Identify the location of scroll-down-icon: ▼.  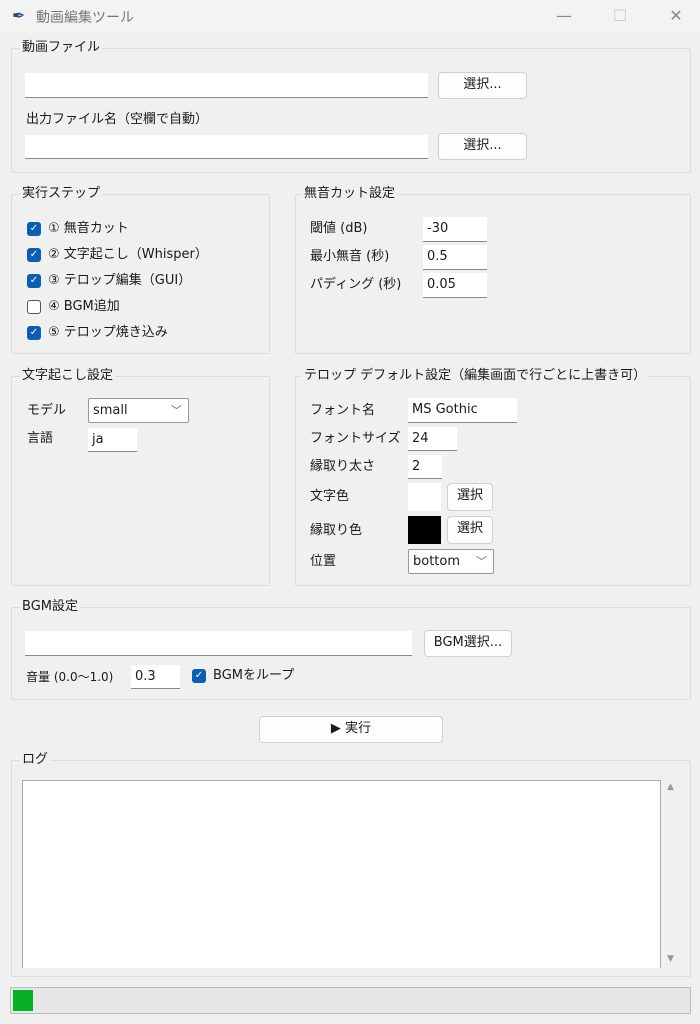
(670, 959).